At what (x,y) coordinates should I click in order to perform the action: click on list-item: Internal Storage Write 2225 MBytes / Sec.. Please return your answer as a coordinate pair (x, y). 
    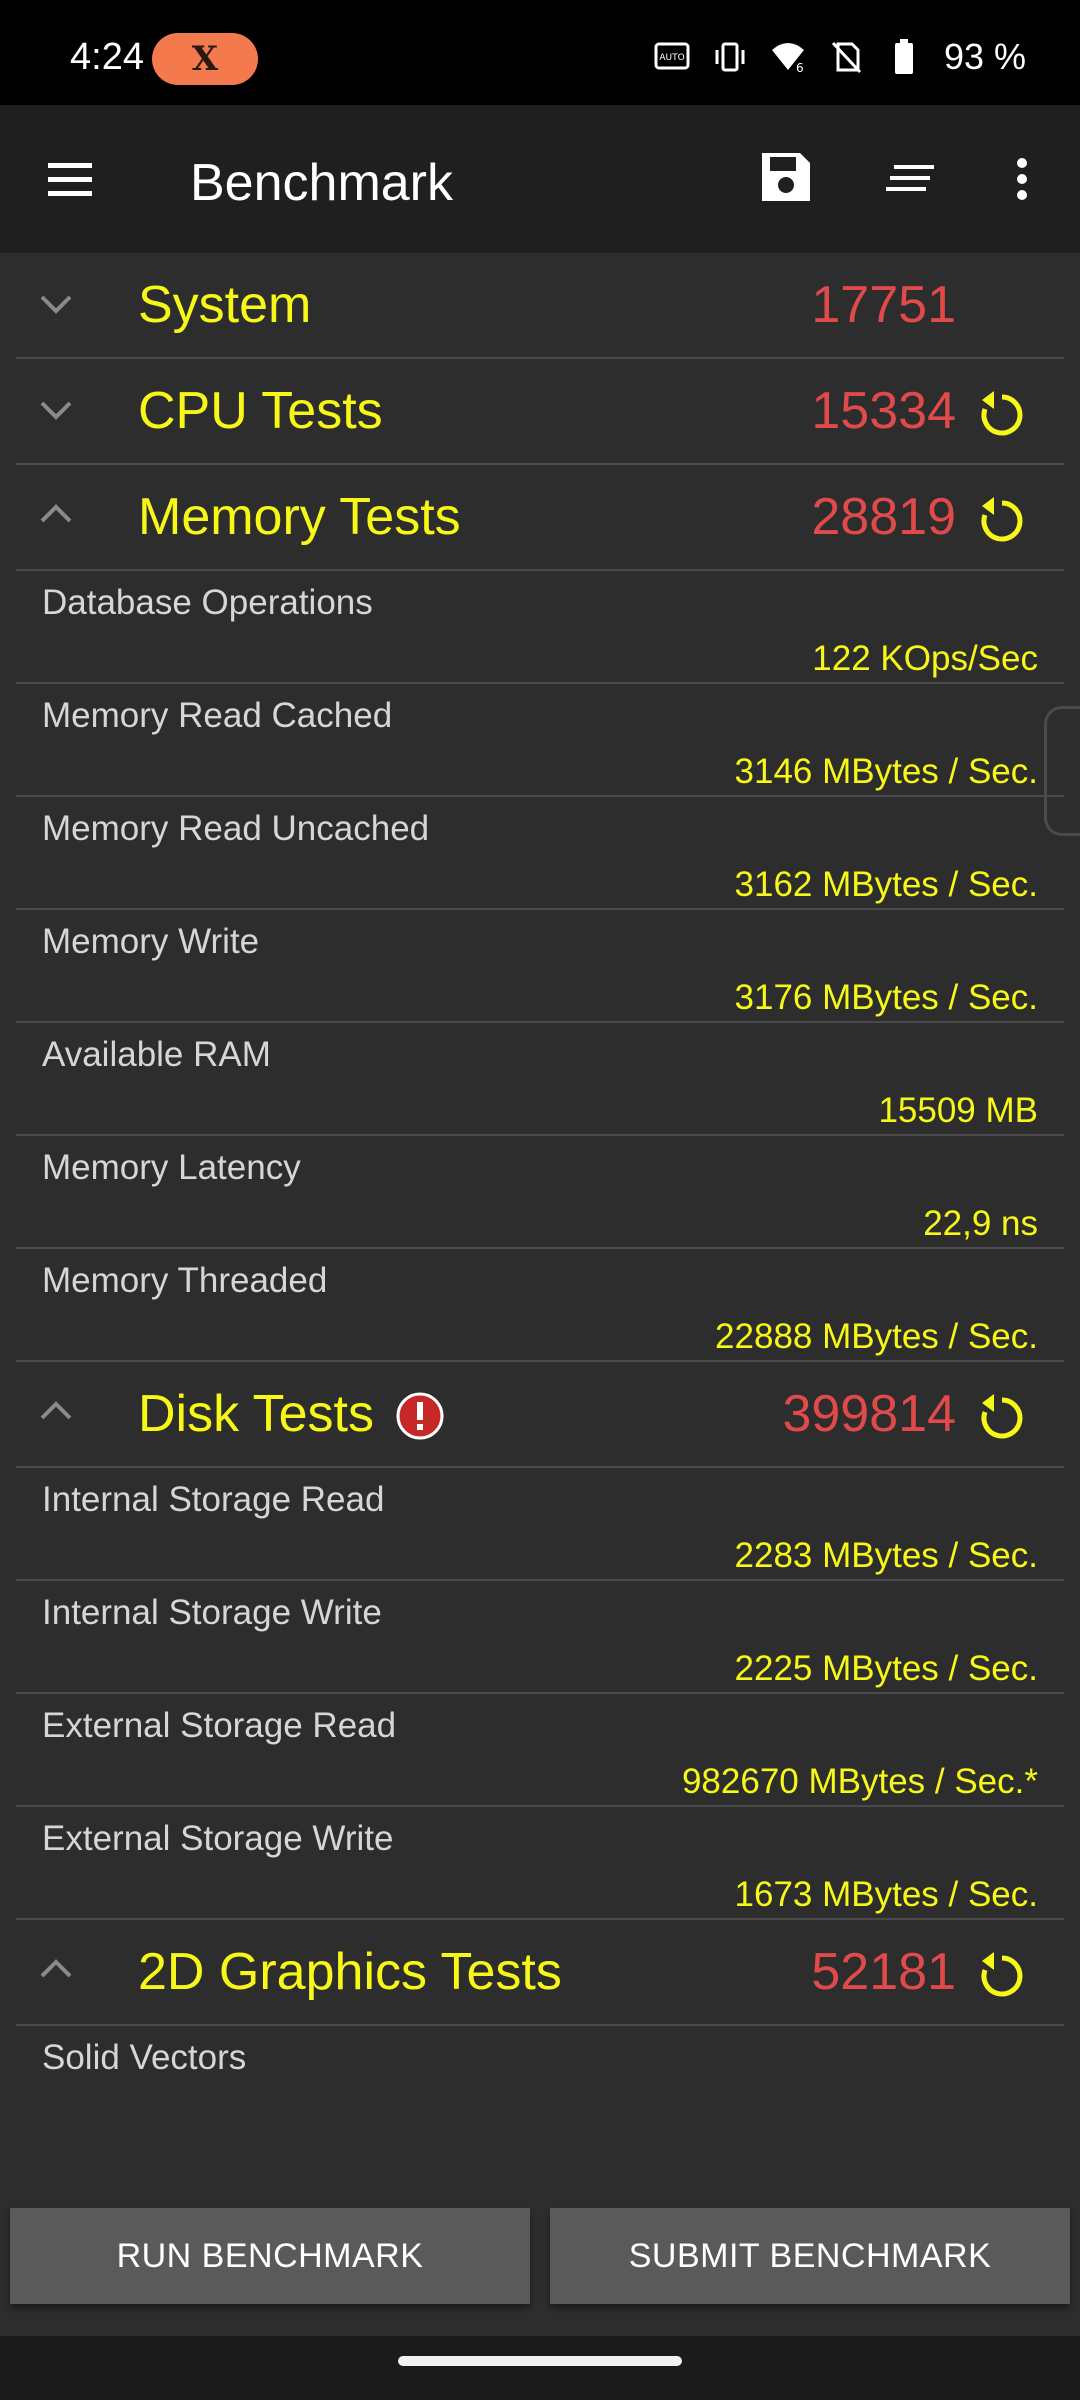
    Looking at the image, I should click on (540, 1637).